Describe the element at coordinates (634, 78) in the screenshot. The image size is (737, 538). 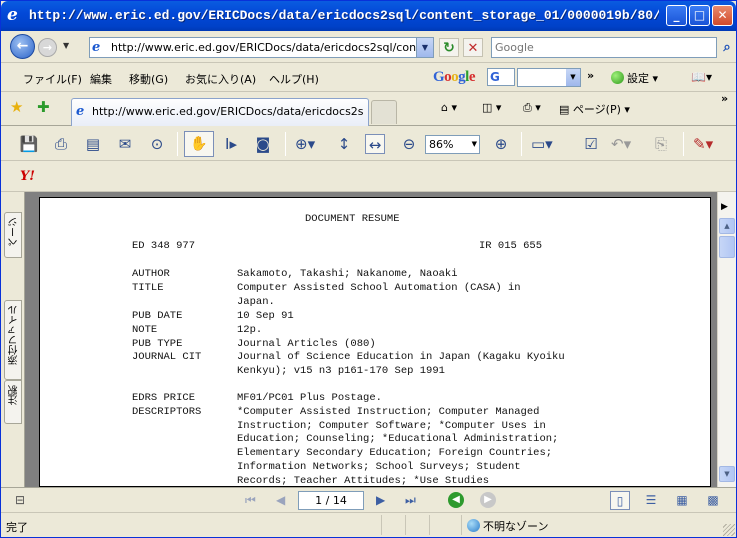
I see `settings-button: 設定 ▾` at that location.